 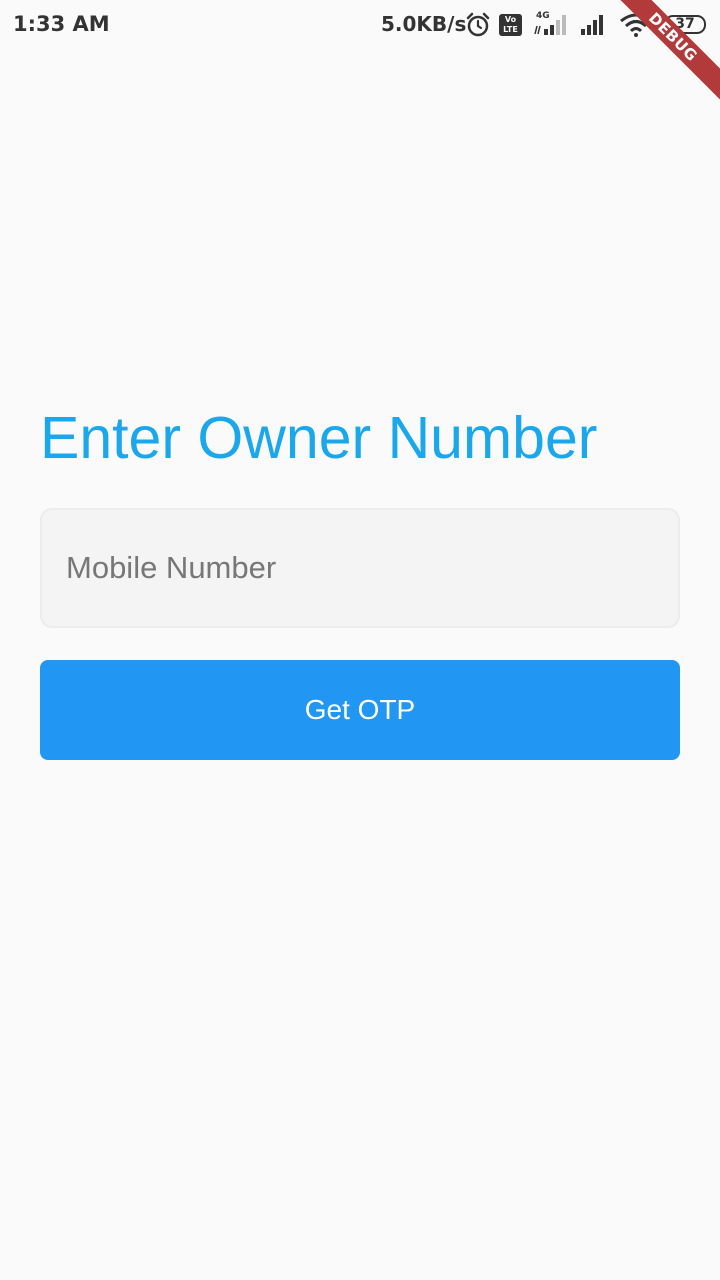 What do you see at coordinates (360, 568) in the screenshot?
I see `mobile-number-input` at bounding box center [360, 568].